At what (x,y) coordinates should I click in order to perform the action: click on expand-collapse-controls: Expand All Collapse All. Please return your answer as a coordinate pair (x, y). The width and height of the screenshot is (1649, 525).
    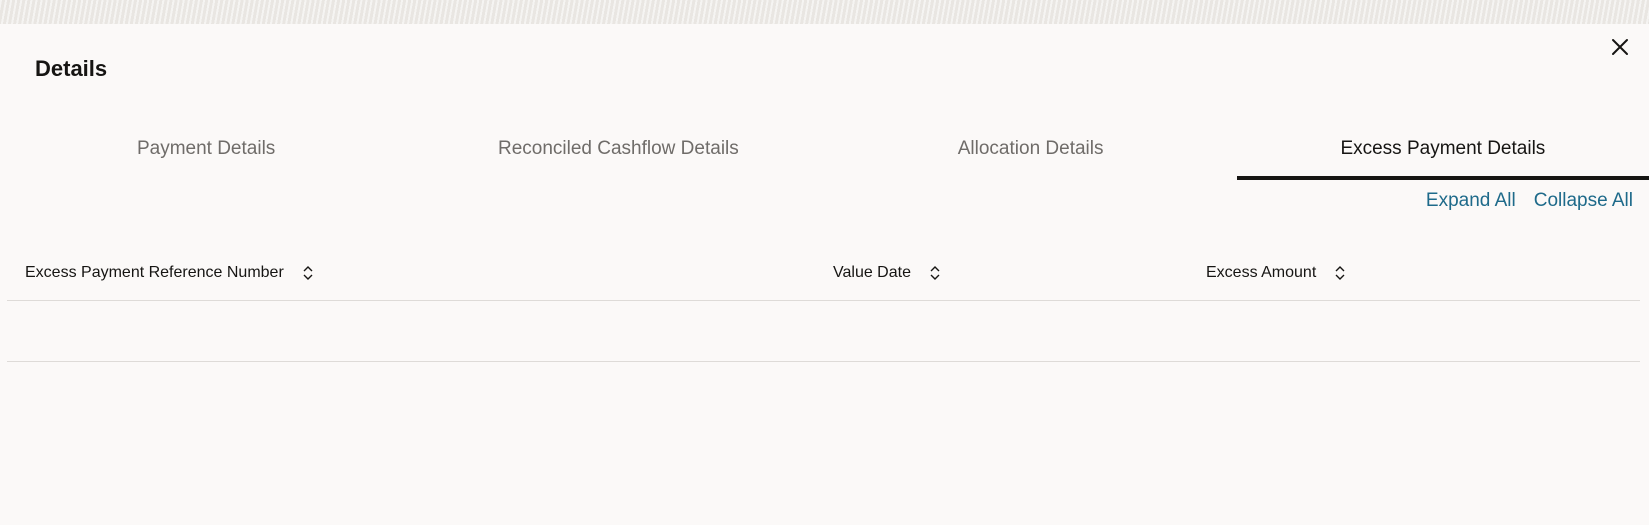
    Looking at the image, I should click on (1529, 201).